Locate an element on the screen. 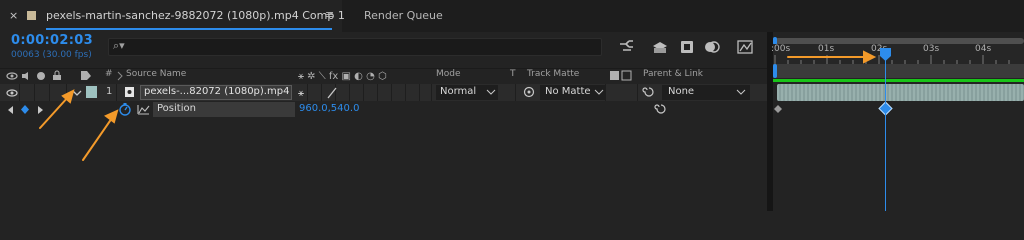 This screenshot has height=240, width=1024. annotation-arrow-stopwatch is located at coordinates (97, 139).